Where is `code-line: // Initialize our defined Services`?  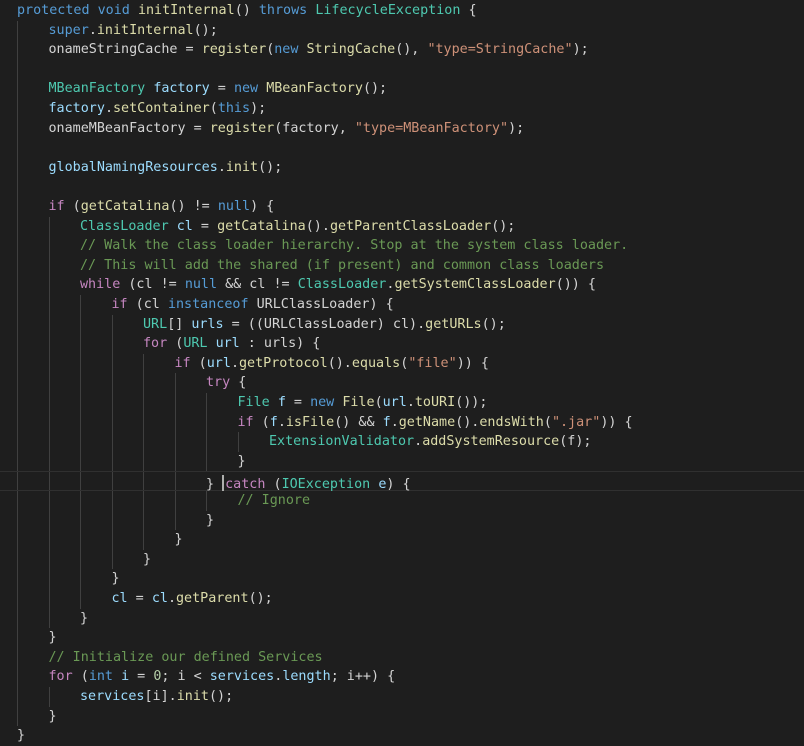 code-line: // Initialize our defined Services is located at coordinates (402, 657).